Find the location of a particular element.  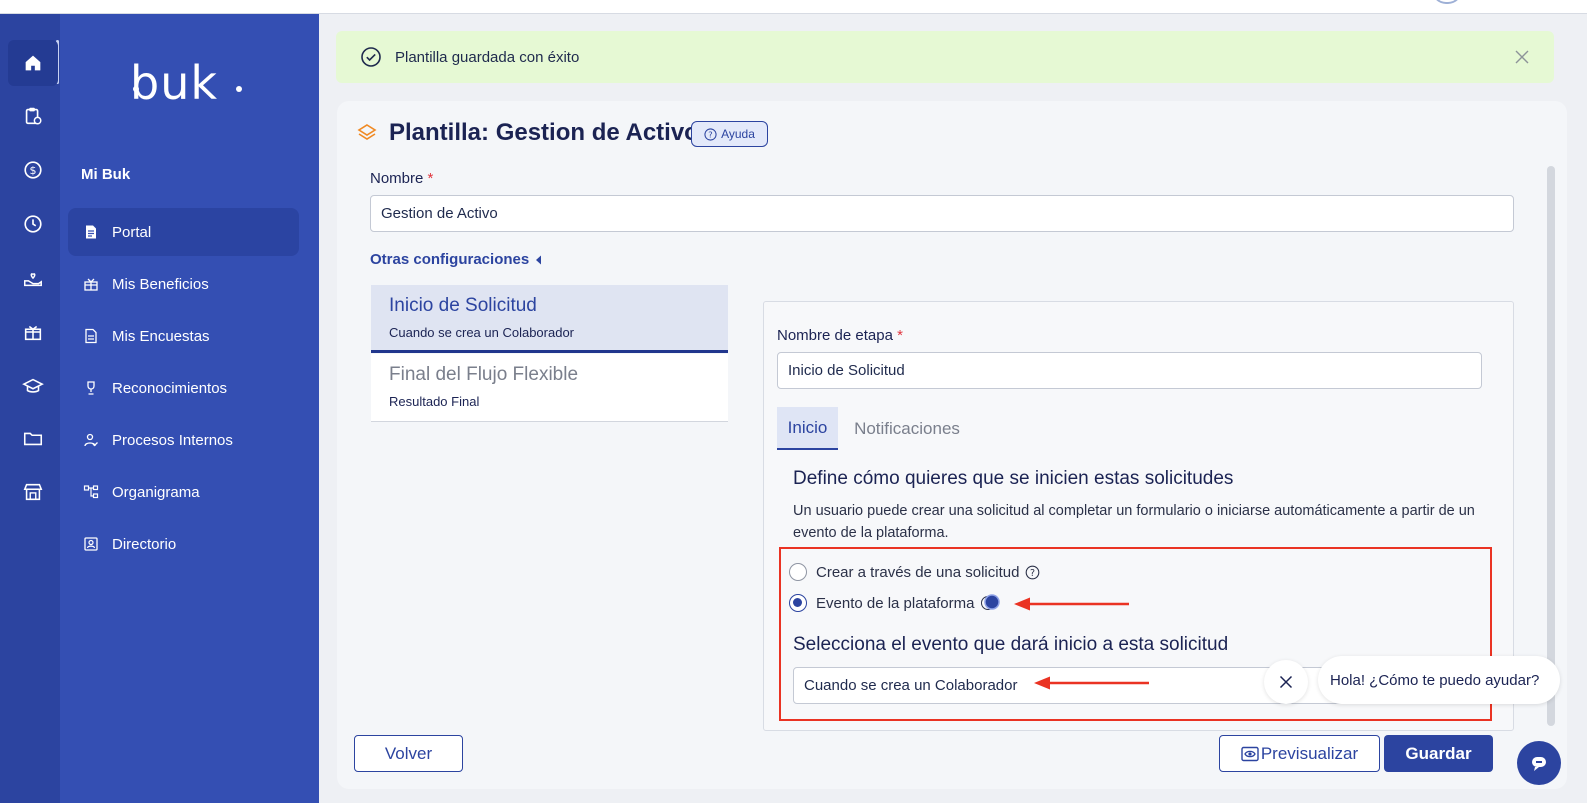

question-circle-icon: ? is located at coordinates (710, 134).